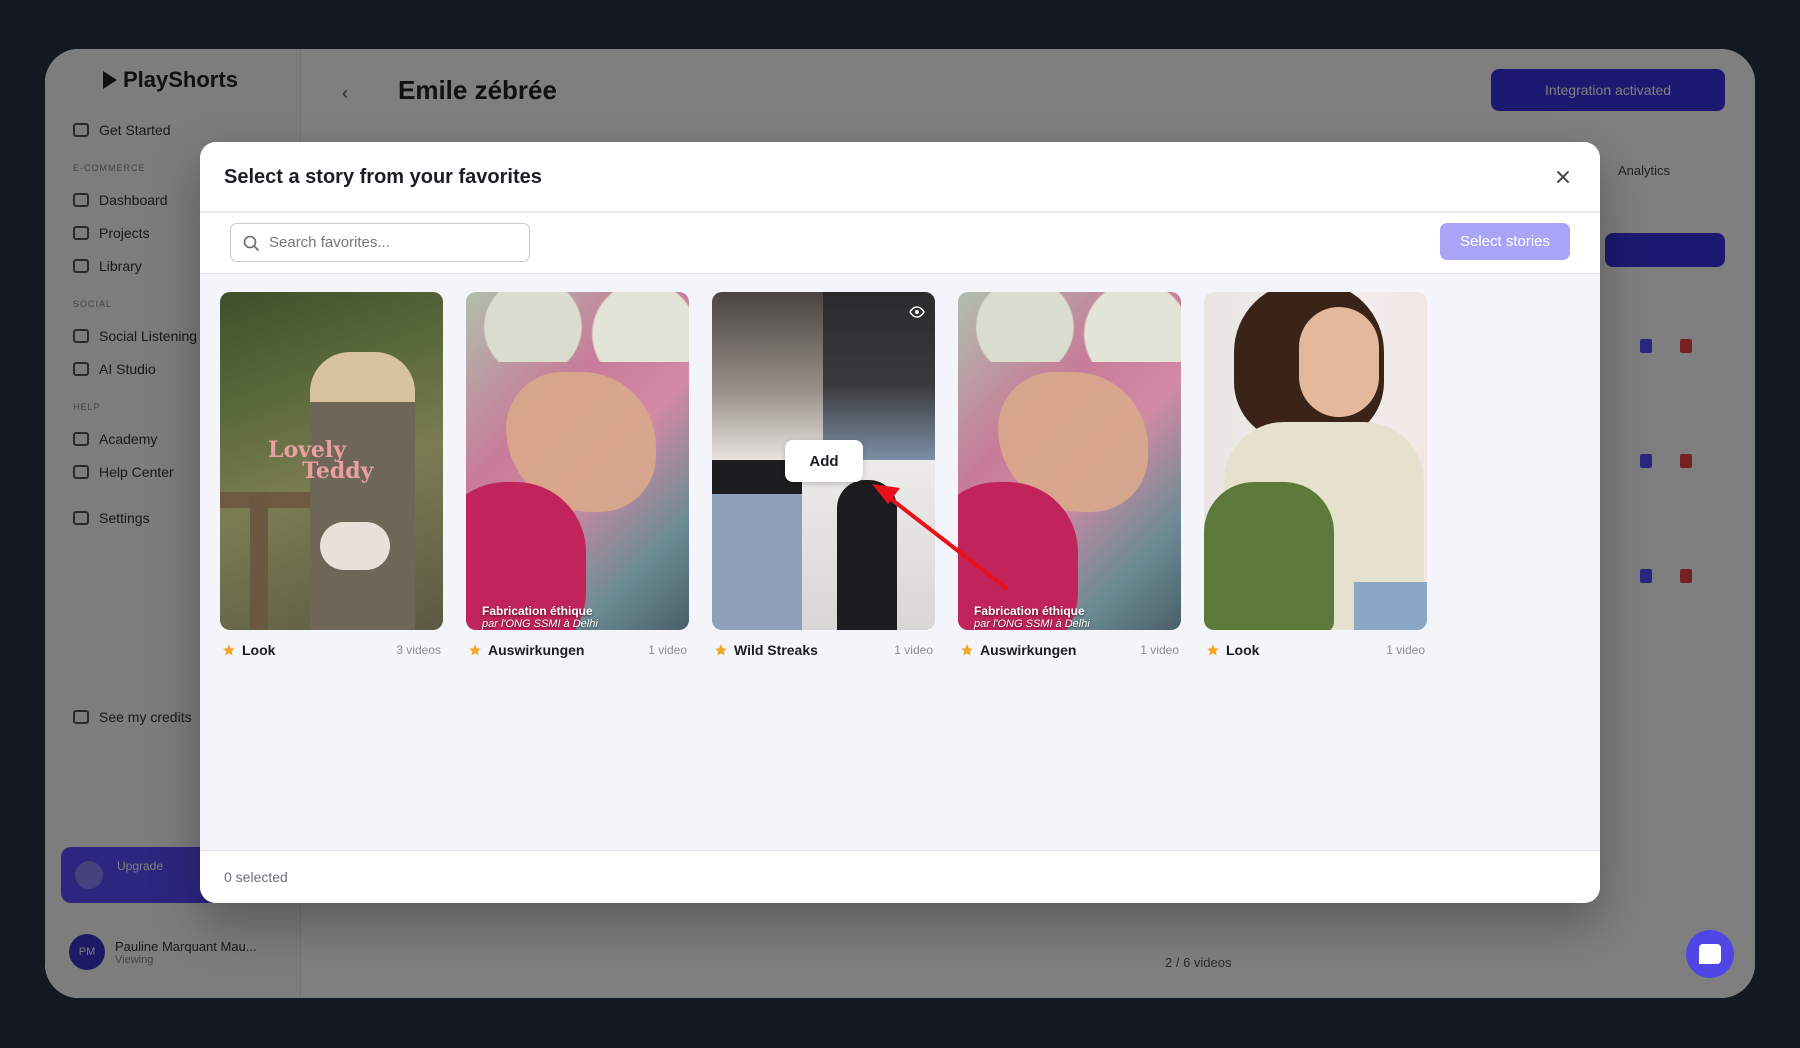  I want to click on add-button: Add, so click(824, 461).